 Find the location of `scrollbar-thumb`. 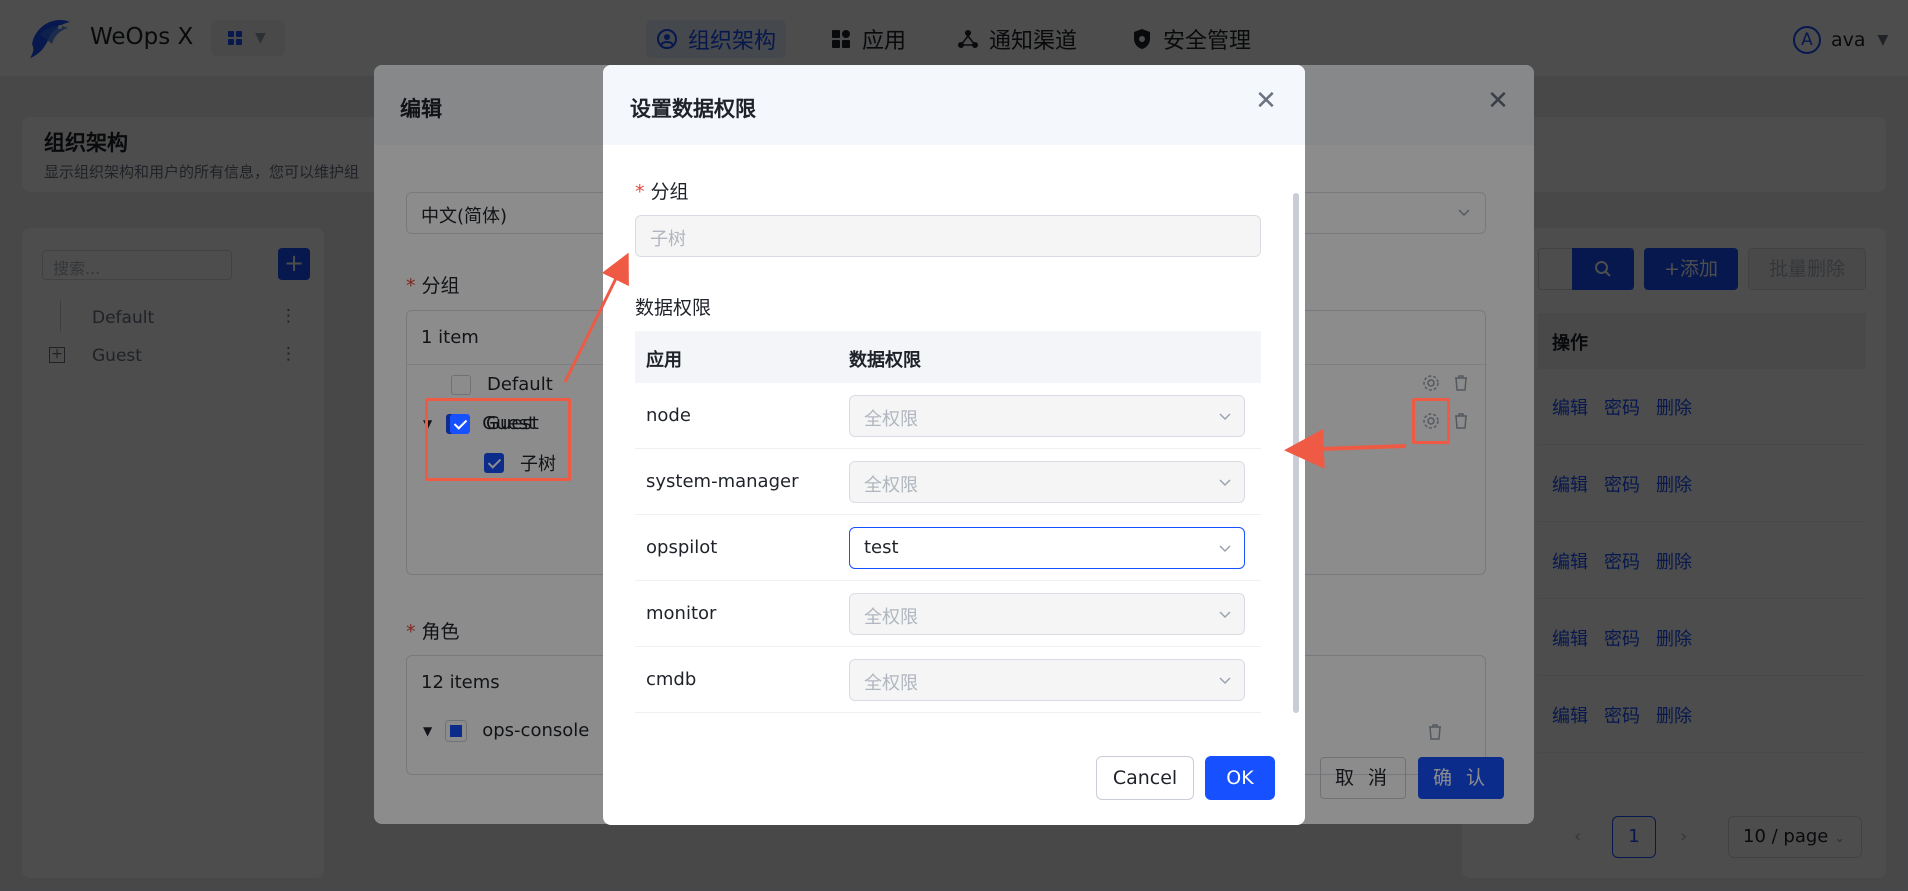

scrollbar-thumb is located at coordinates (1296, 453).